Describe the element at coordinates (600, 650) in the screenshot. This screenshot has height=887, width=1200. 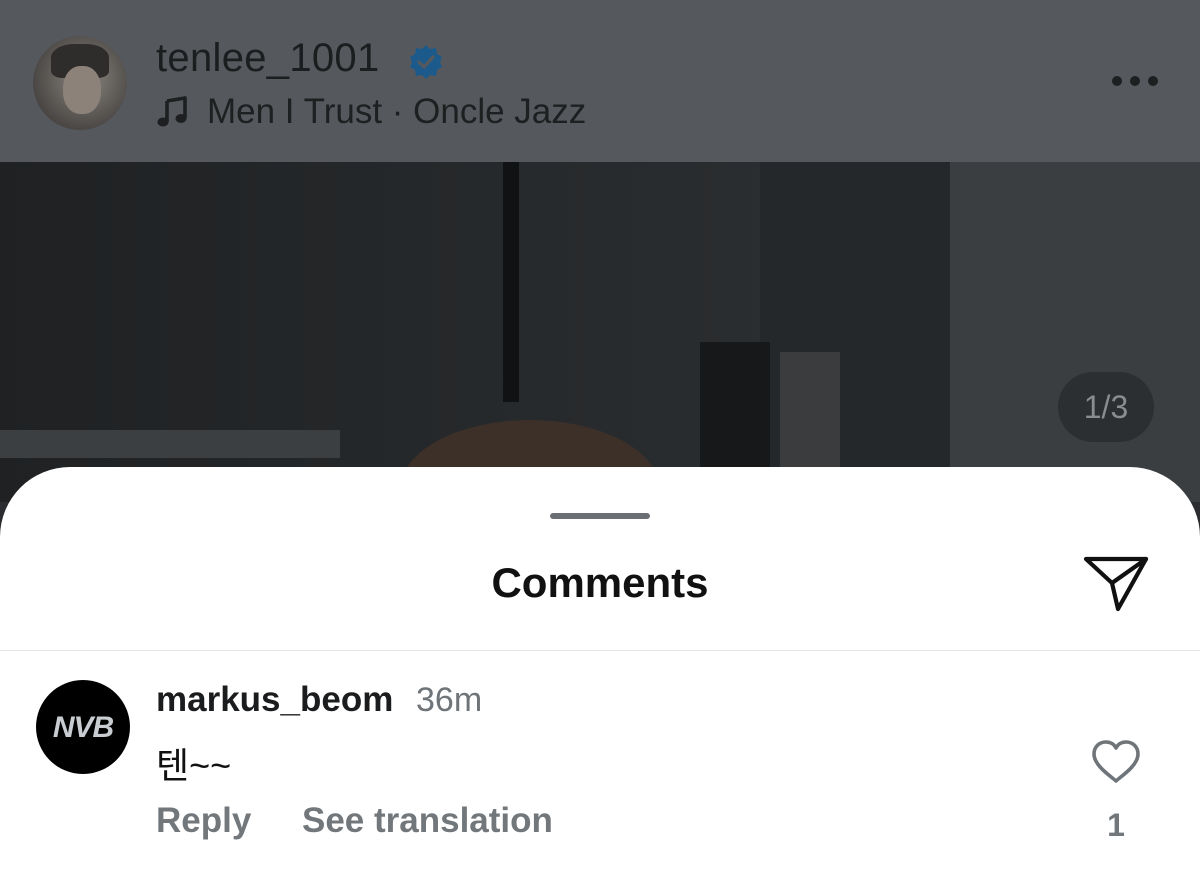
I see `divider` at that location.